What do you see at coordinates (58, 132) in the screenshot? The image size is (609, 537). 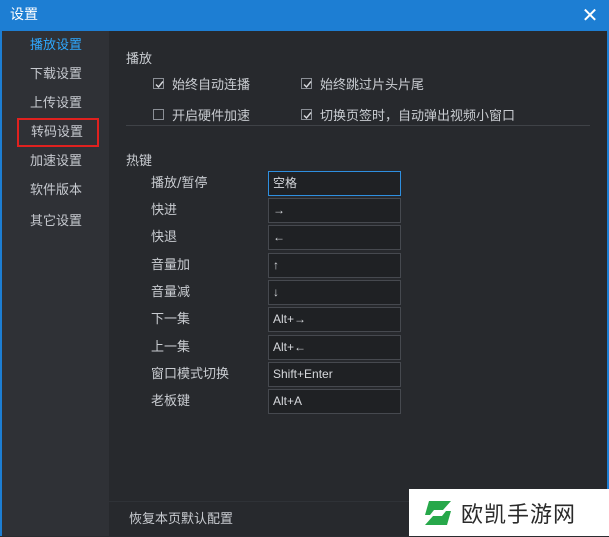 I see `sidebar-item-transcode: 转码设置` at bounding box center [58, 132].